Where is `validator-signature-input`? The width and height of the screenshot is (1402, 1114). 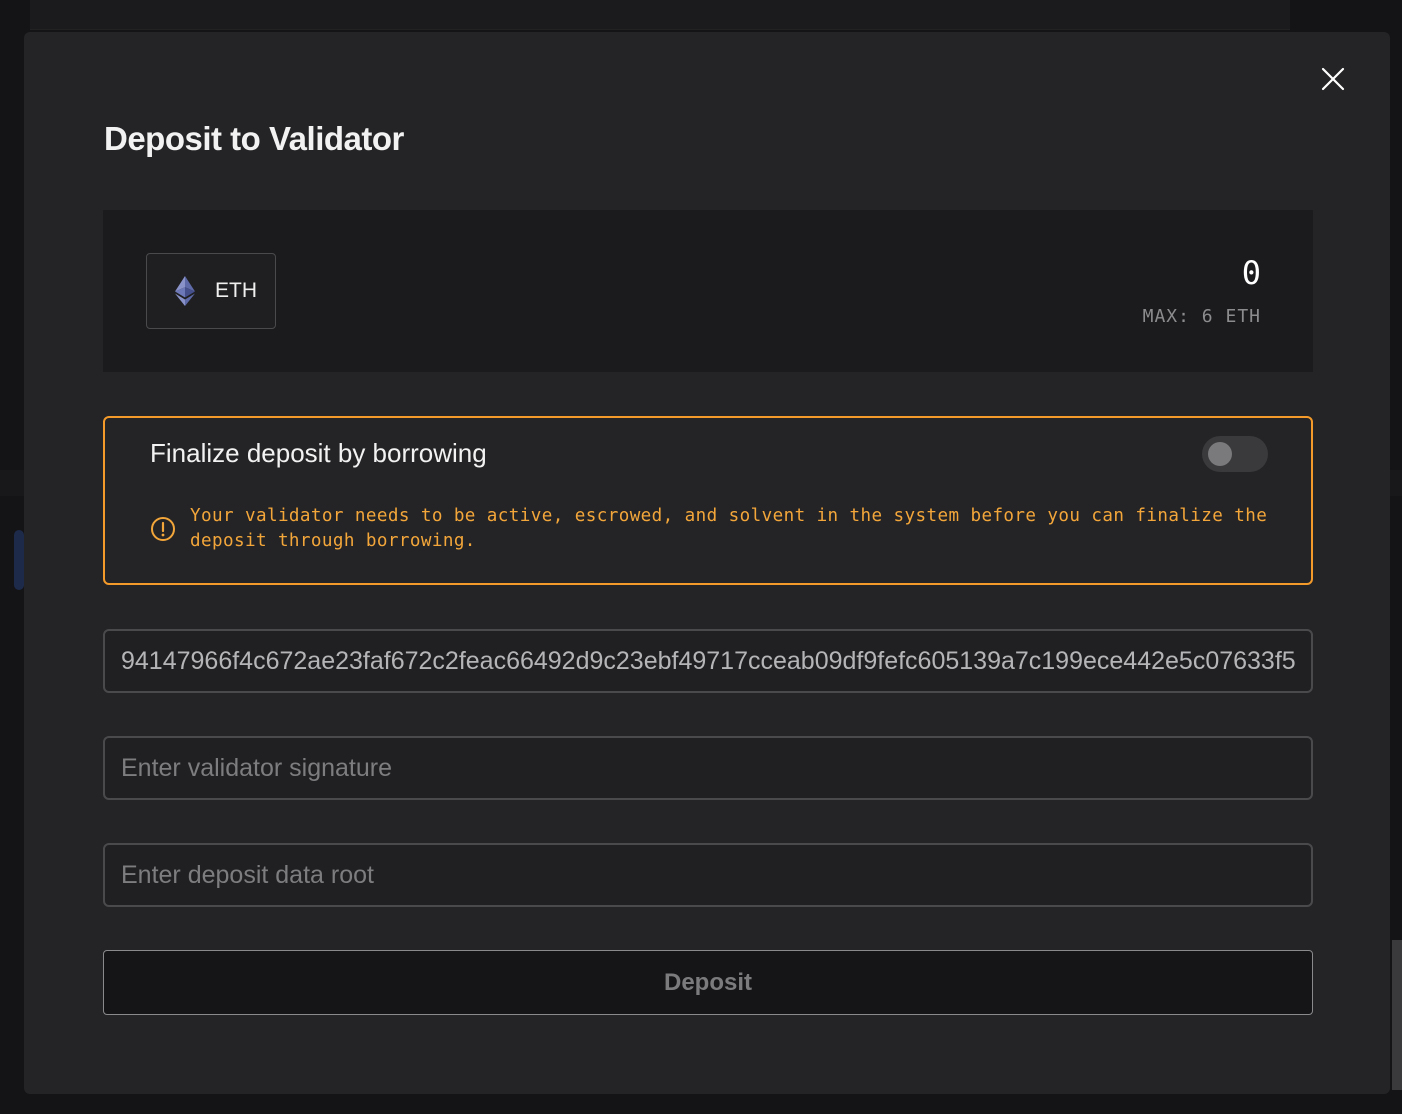 validator-signature-input is located at coordinates (708, 768).